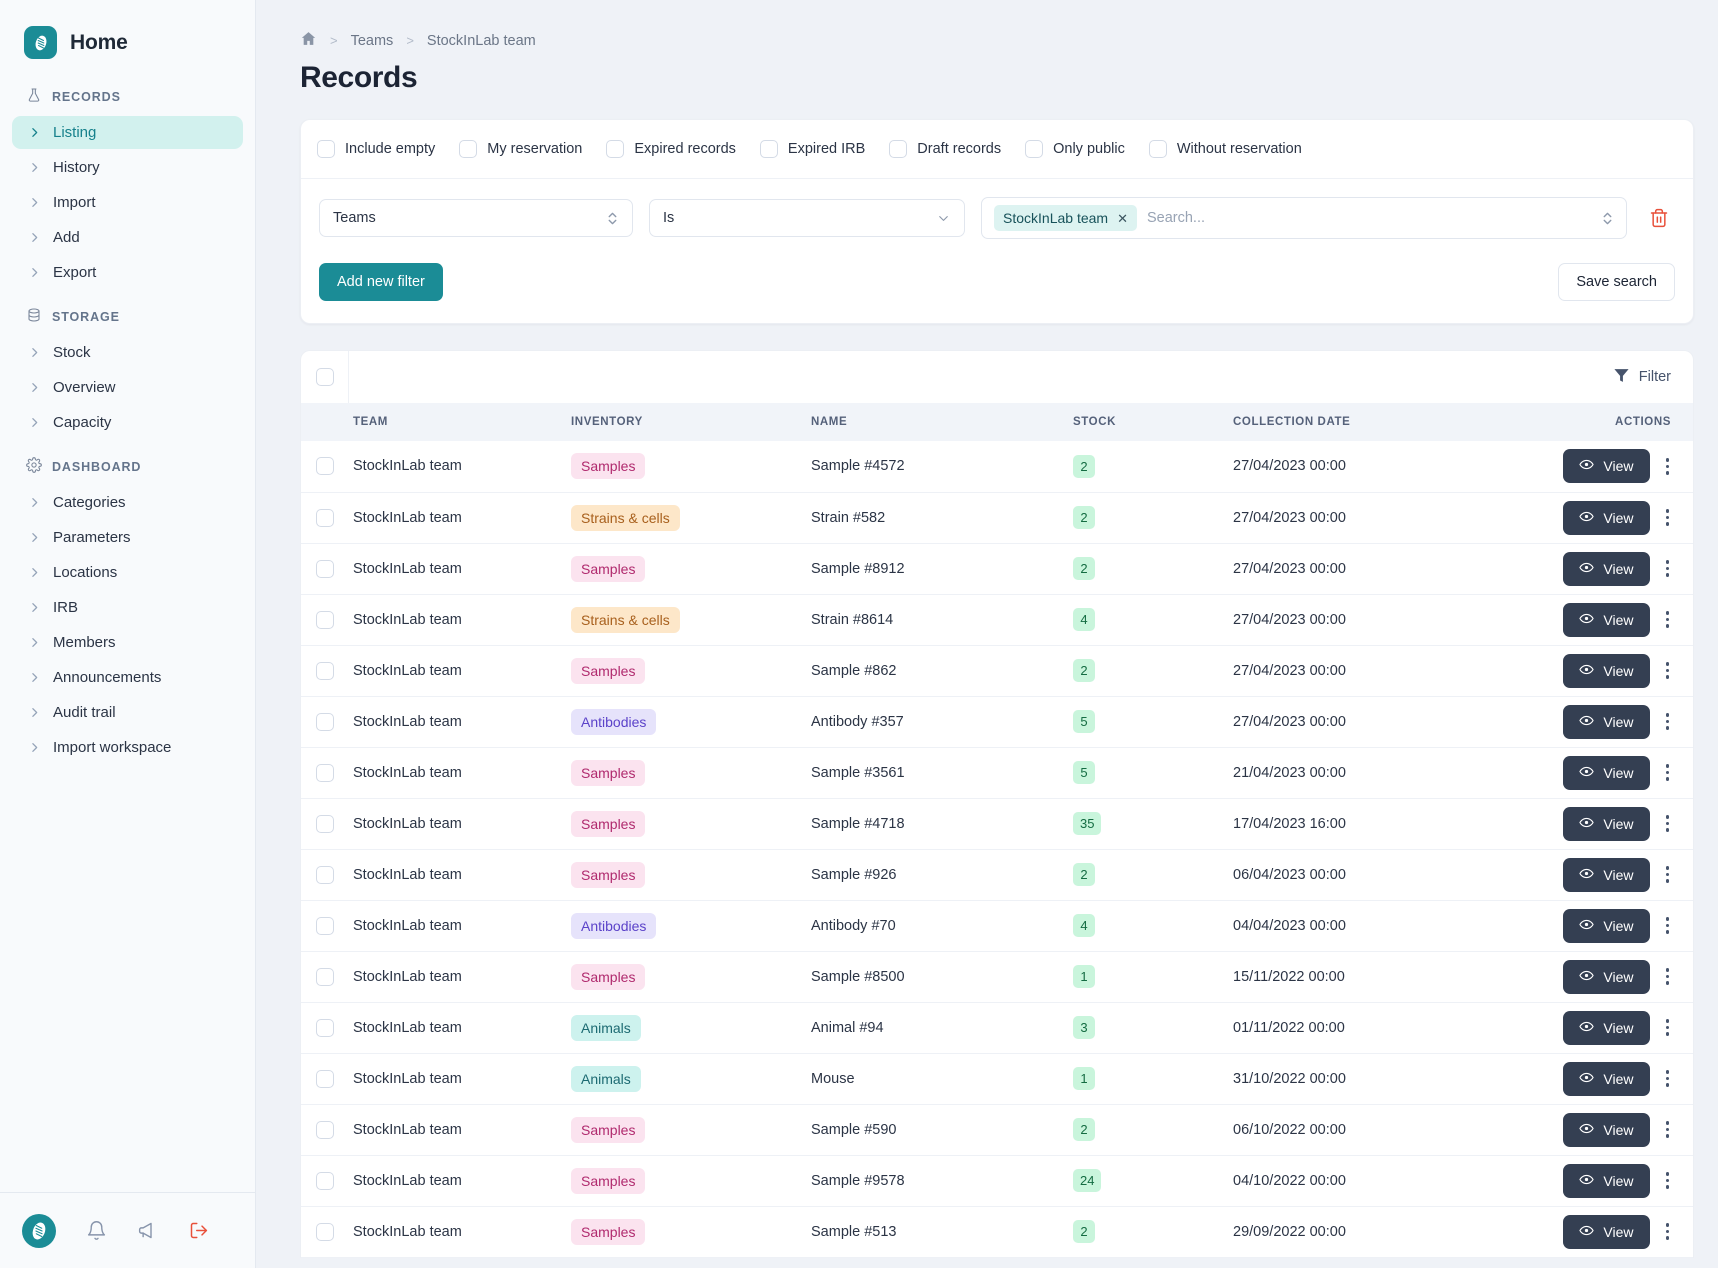 Image resolution: width=1718 pixels, height=1268 pixels. I want to click on sidebar-item-irb: IRB, so click(127, 607).